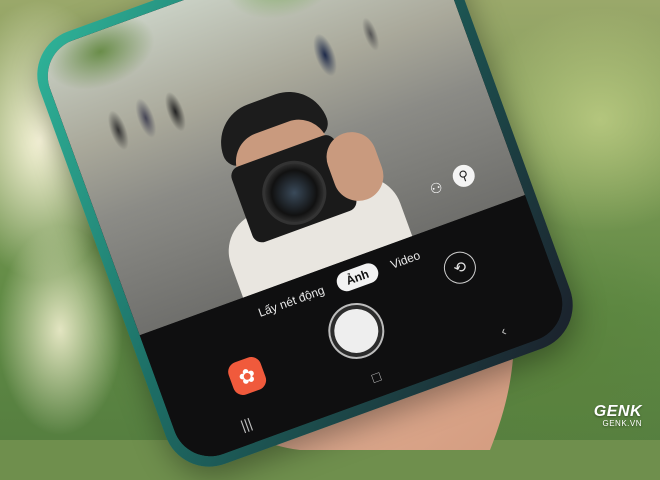 Image resolution: width=660 pixels, height=480 pixels. Describe the element at coordinates (246, 424) in the screenshot. I see `recents-button: |||` at that location.